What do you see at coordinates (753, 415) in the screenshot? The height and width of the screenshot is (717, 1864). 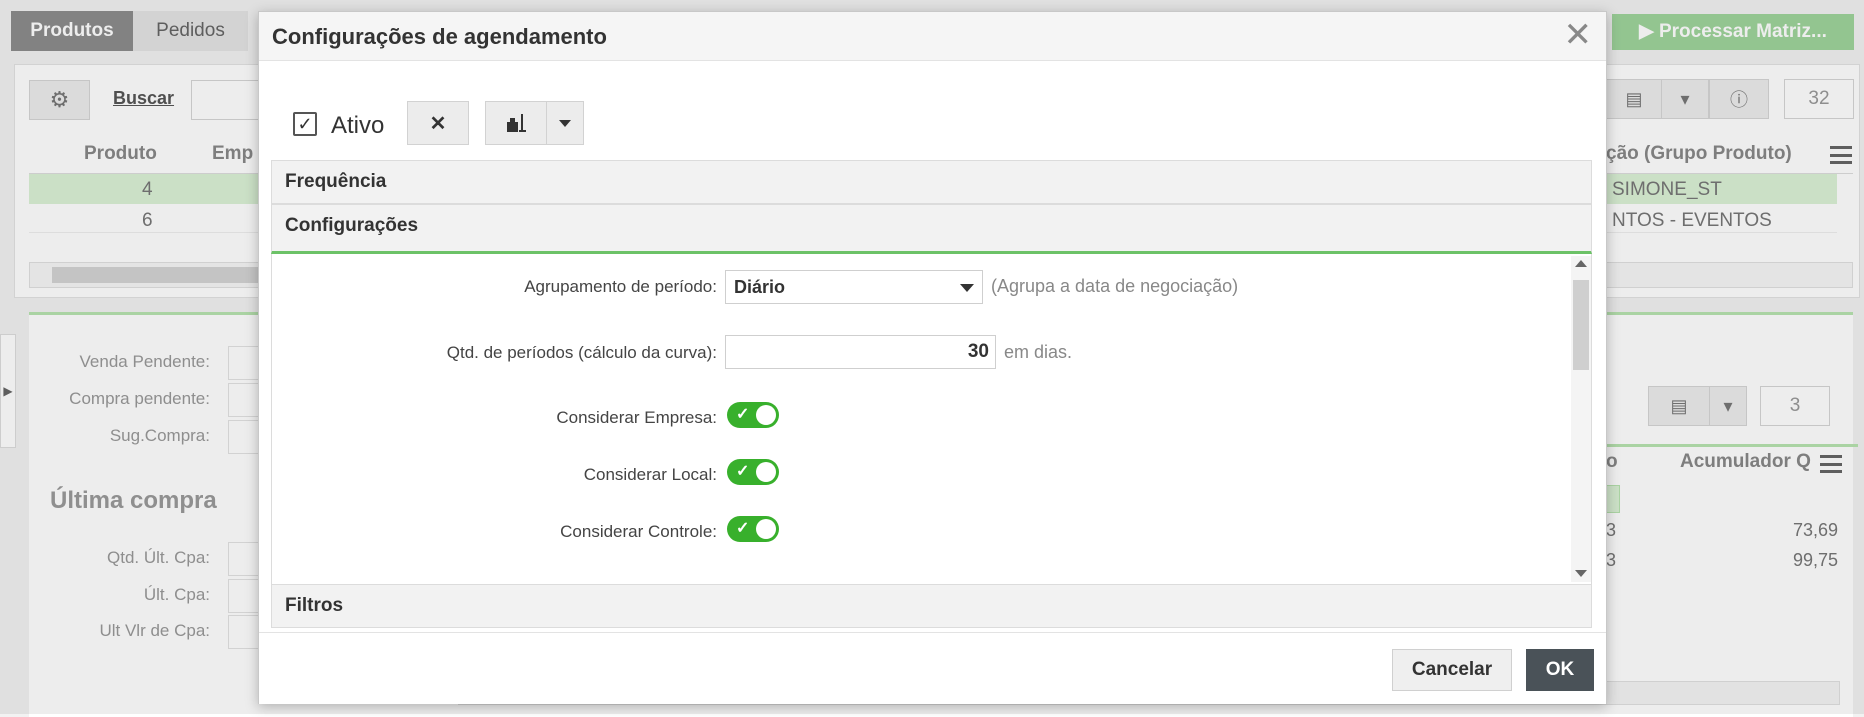 I see `consider-company-toggle: ✓` at bounding box center [753, 415].